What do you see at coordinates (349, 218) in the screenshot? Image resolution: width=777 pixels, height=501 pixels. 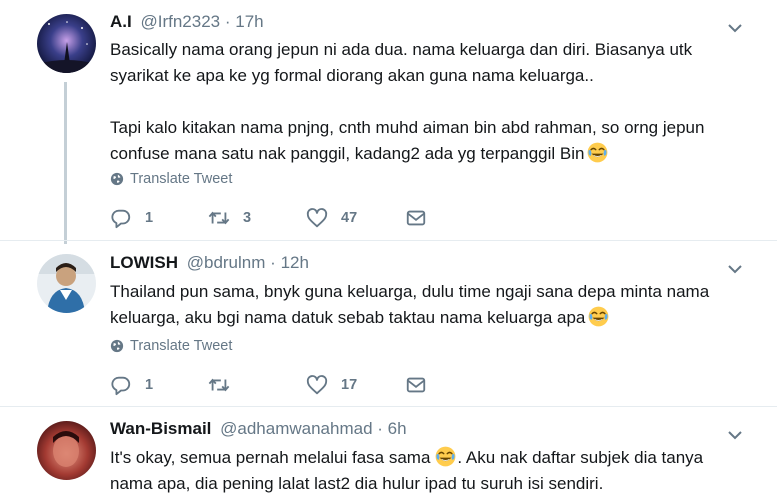 I see `like-count: 47` at bounding box center [349, 218].